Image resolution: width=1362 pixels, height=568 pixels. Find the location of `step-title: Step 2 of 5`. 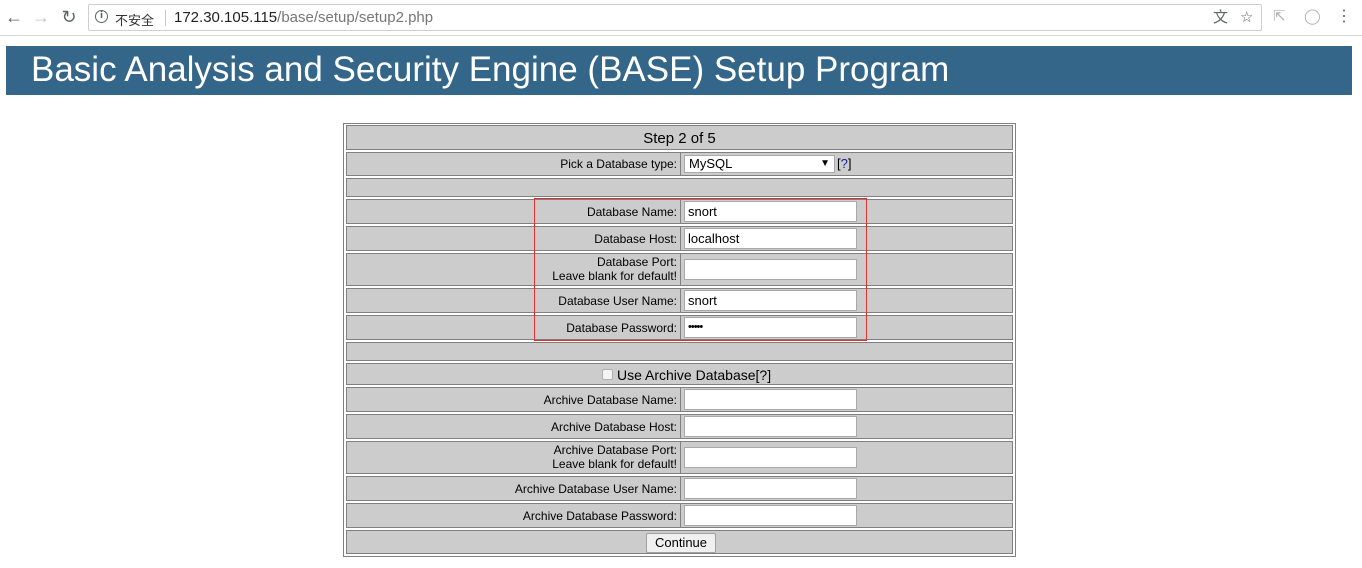

step-title: Step 2 of 5 is located at coordinates (679, 138).